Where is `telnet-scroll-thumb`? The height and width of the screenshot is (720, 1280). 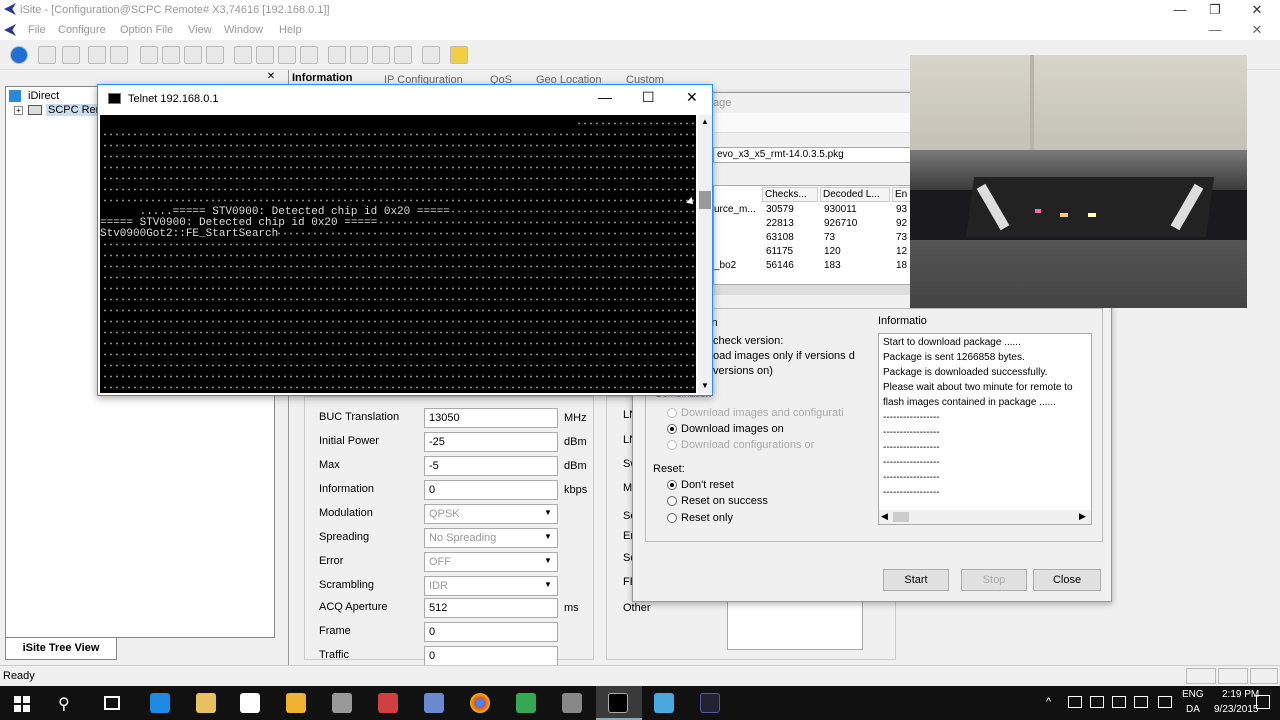 telnet-scroll-thumb is located at coordinates (705, 200).